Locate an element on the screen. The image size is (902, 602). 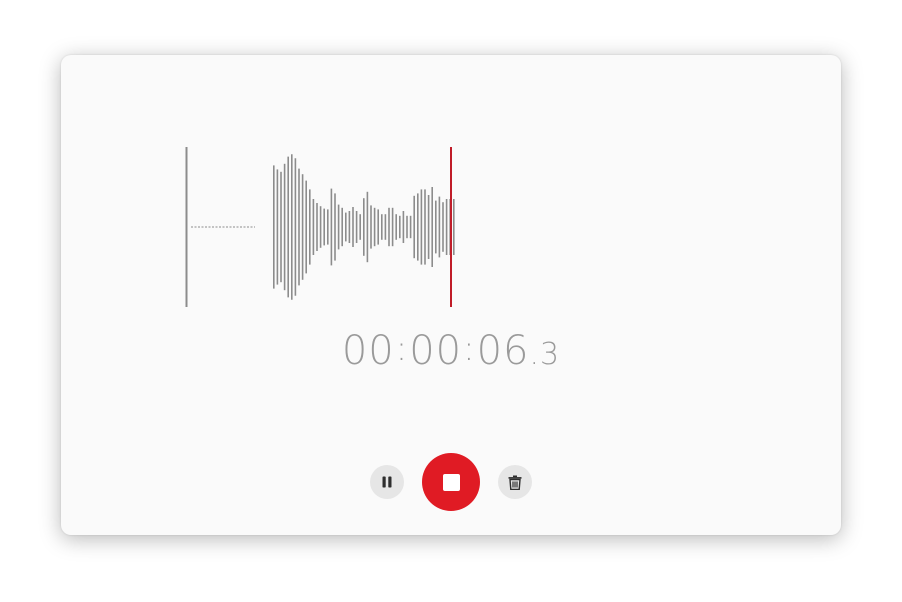
delete-button is located at coordinates (515, 482).